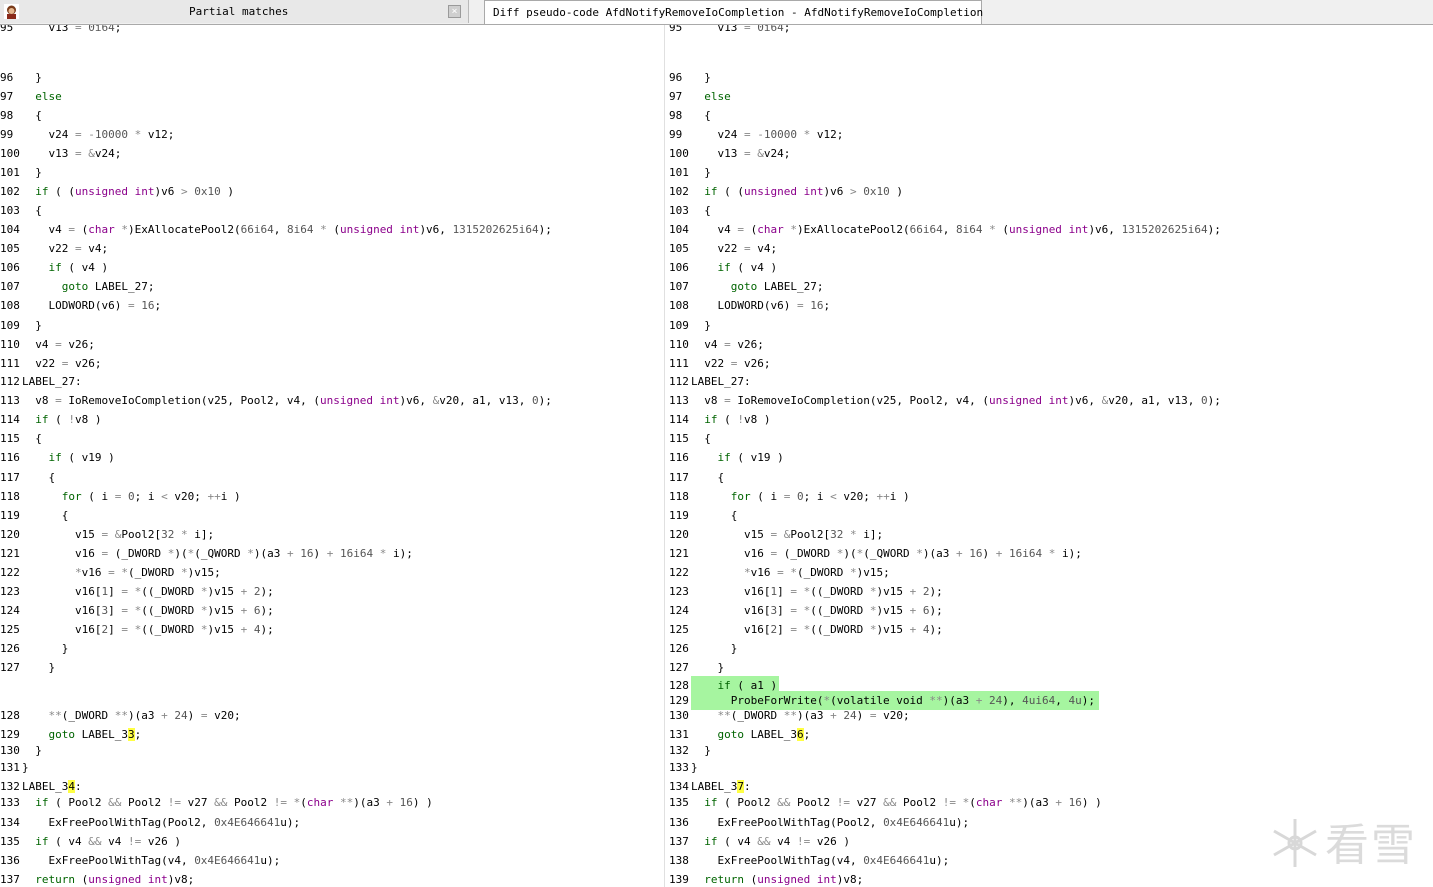 The height and width of the screenshot is (887, 1433). I want to click on line-number: 135, so click(679, 802).